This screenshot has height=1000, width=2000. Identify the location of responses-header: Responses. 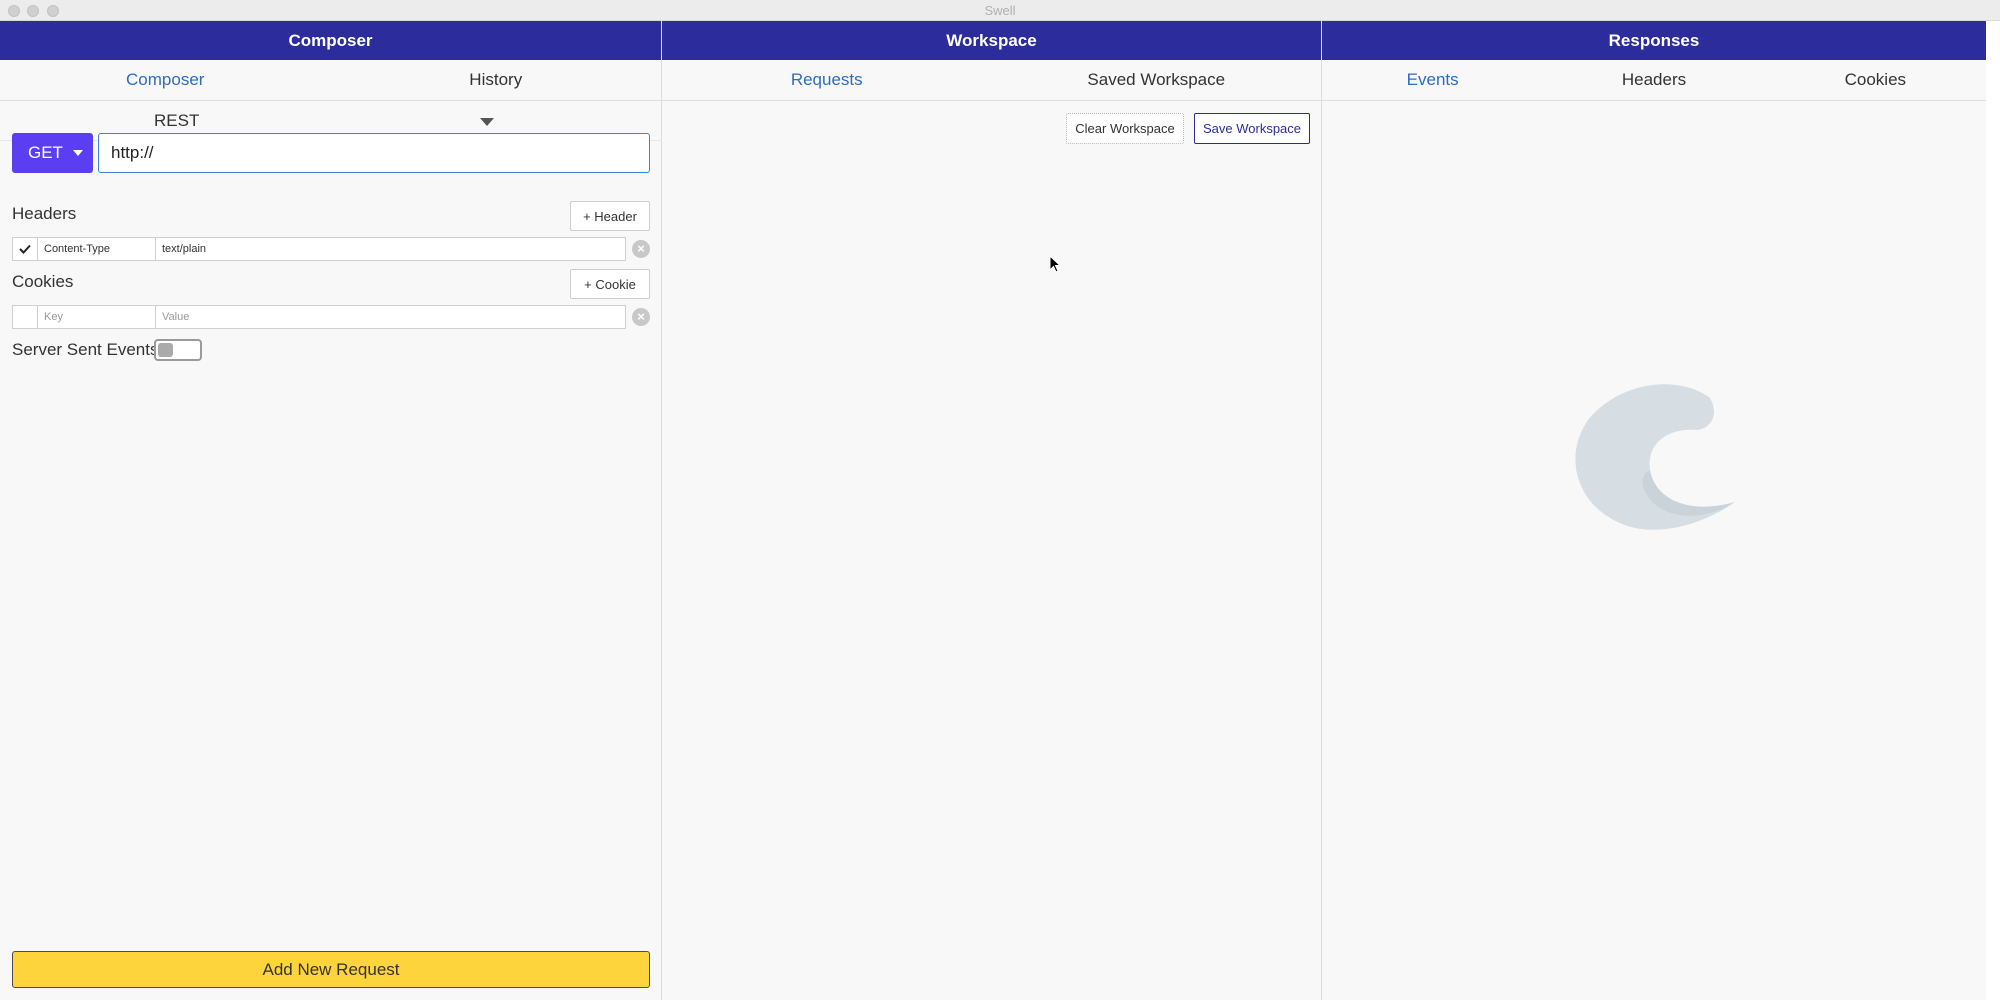
(1654, 40).